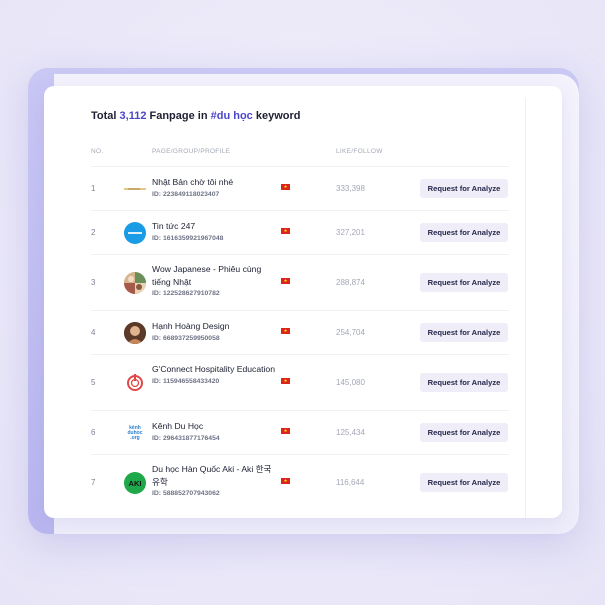  Describe the element at coordinates (213, 369) in the screenshot. I see `page-name: G'Connect Hospitality Education` at that location.